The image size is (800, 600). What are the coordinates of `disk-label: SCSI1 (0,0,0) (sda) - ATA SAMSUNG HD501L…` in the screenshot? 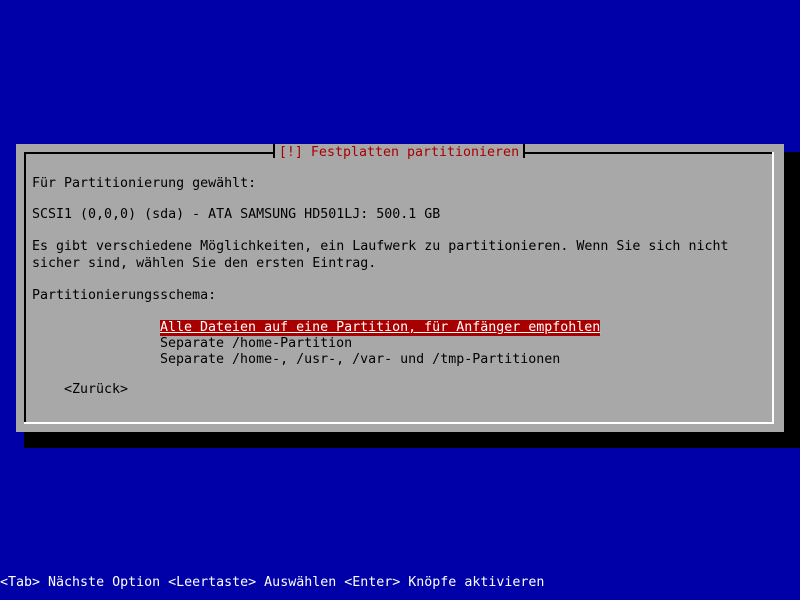 It's located at (236, 214).